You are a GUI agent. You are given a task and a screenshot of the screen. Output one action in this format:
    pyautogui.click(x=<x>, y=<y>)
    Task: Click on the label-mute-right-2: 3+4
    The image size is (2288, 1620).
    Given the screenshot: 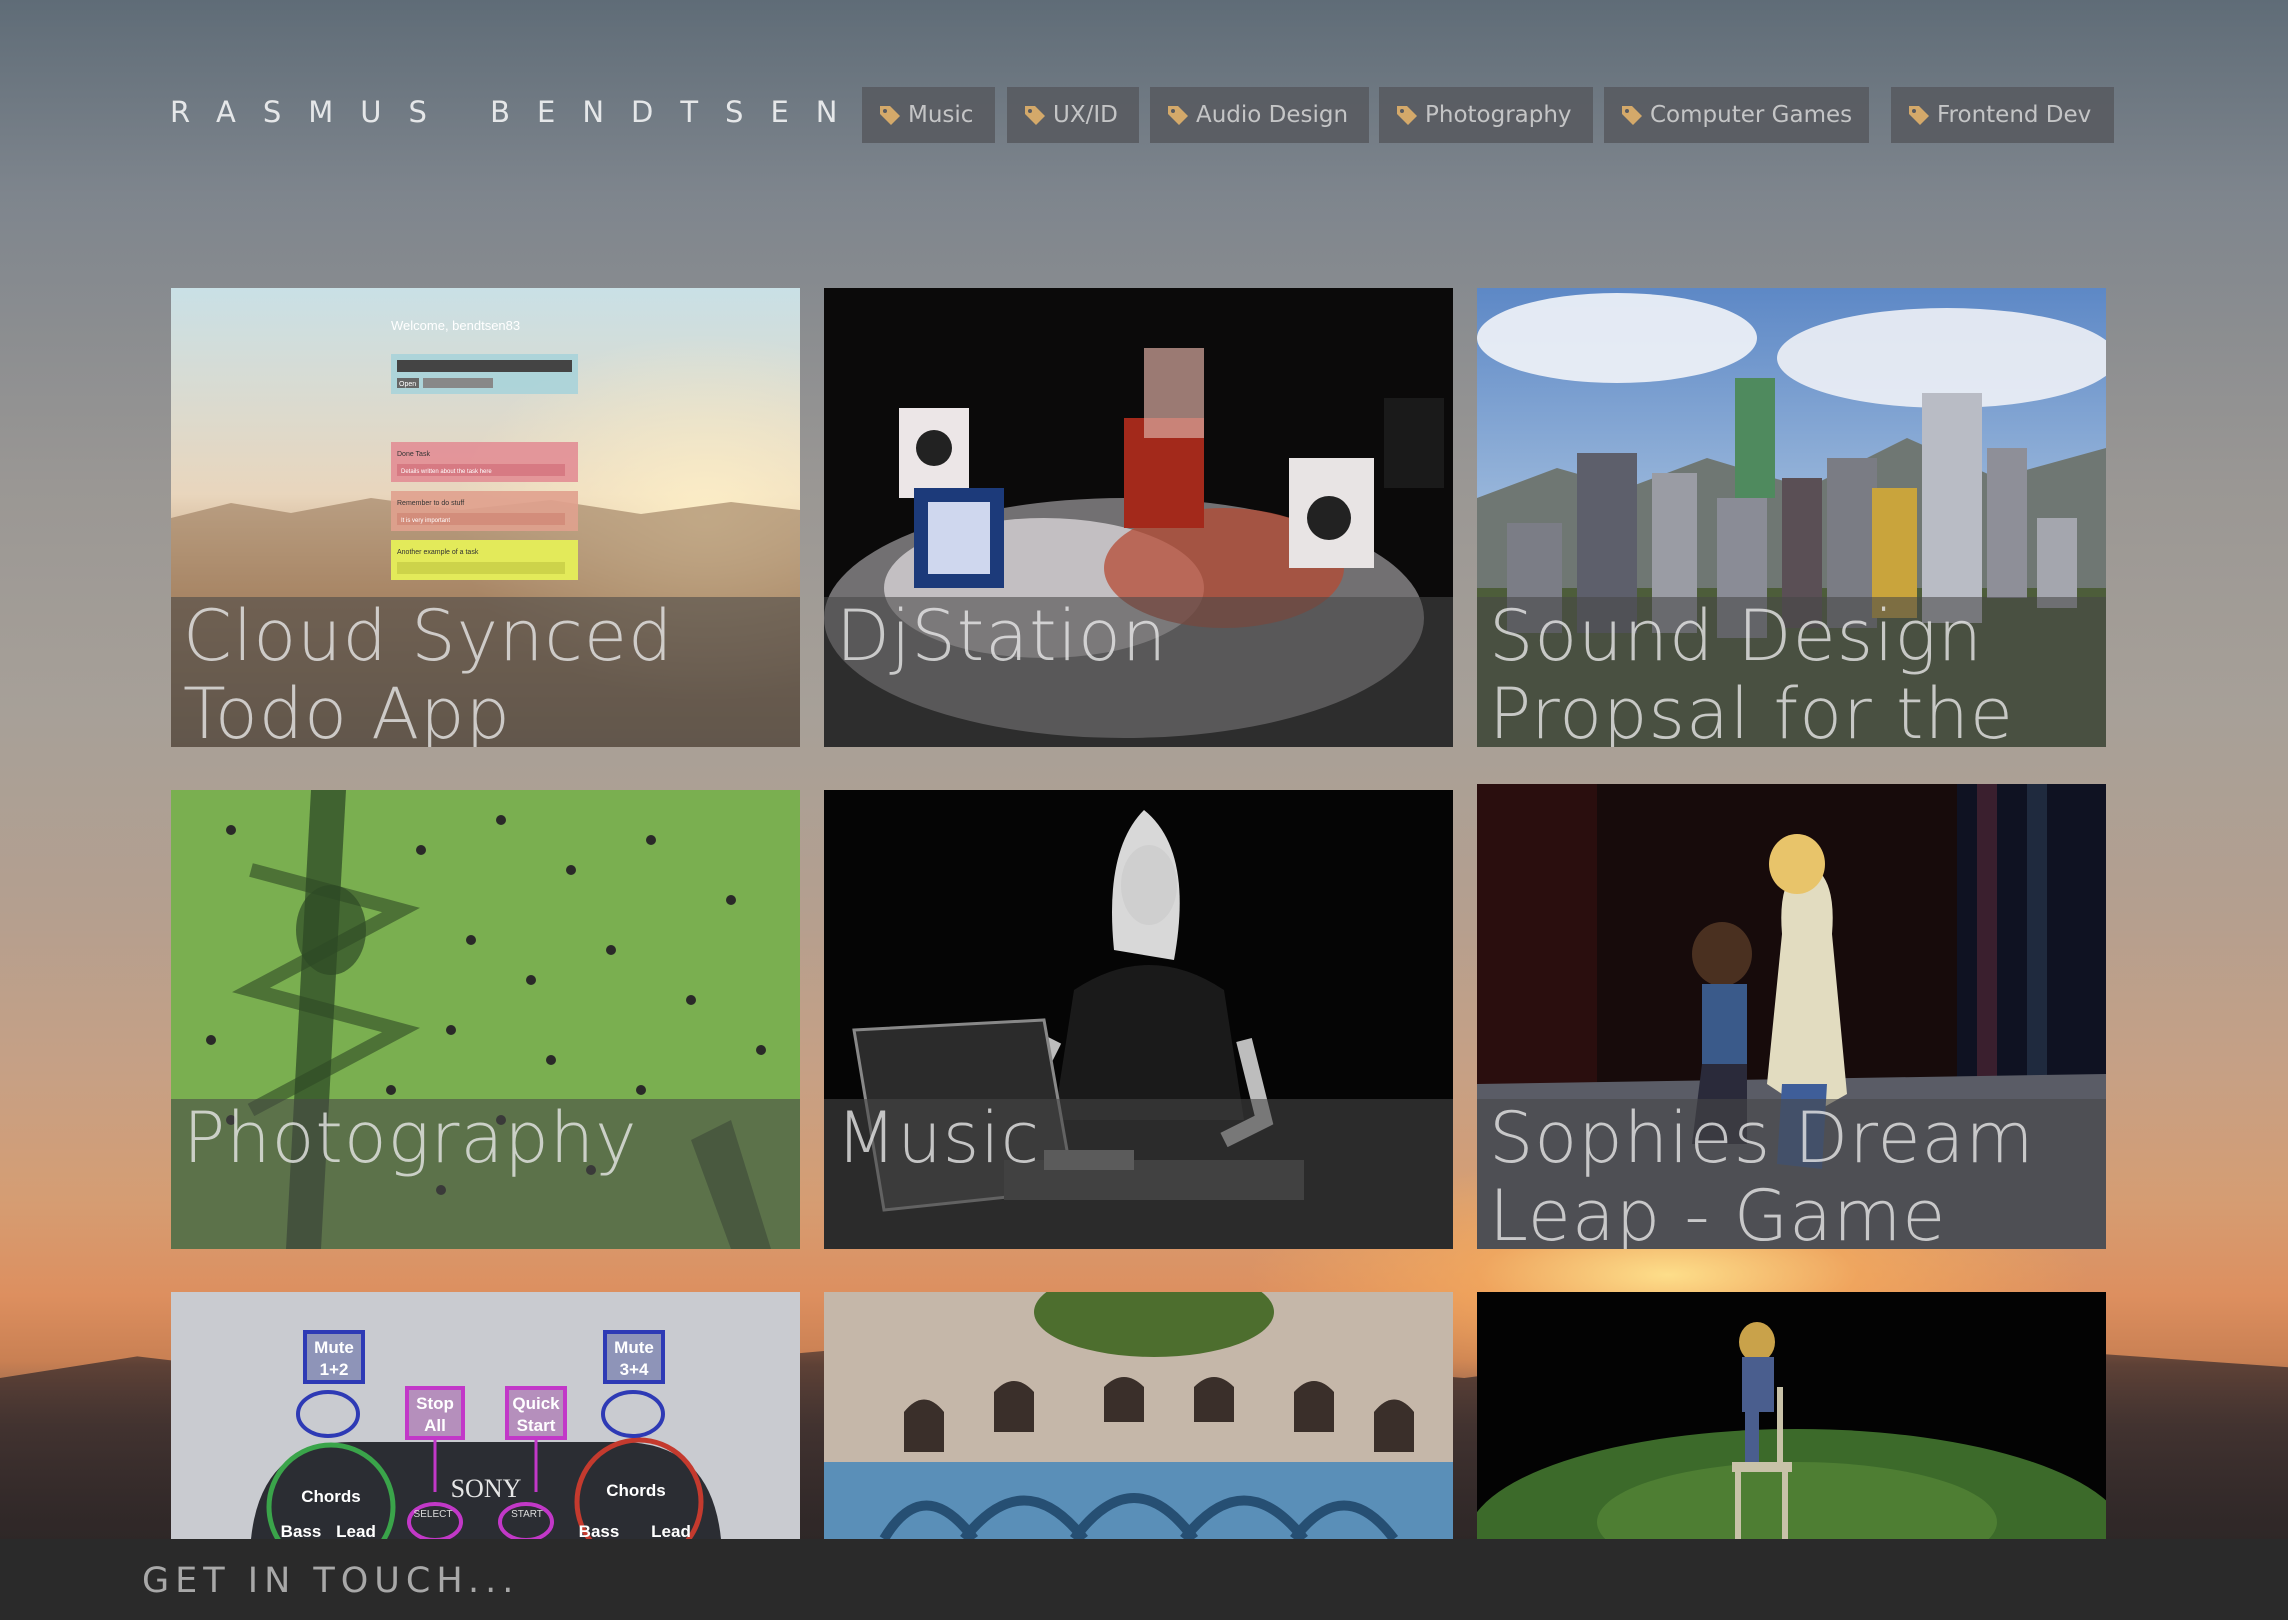 What is the action you would take?
    pyautogui.click(x=634, y=1369)
    